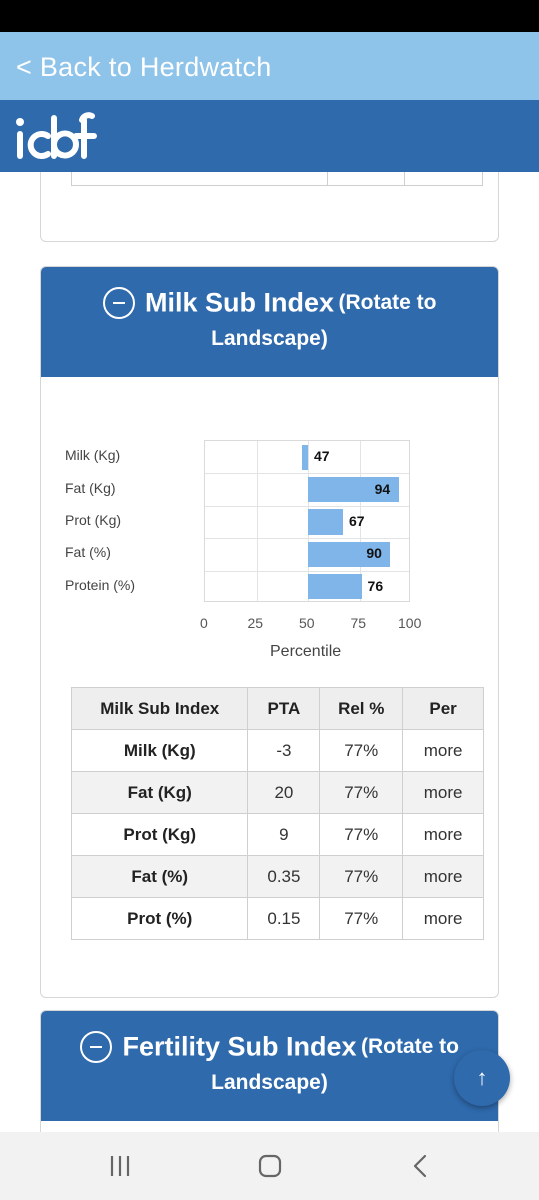 The image size is (539, 1200). I want to click on back-to-herdwatch-link: < Back to Herdwatch, so click(144, 67).